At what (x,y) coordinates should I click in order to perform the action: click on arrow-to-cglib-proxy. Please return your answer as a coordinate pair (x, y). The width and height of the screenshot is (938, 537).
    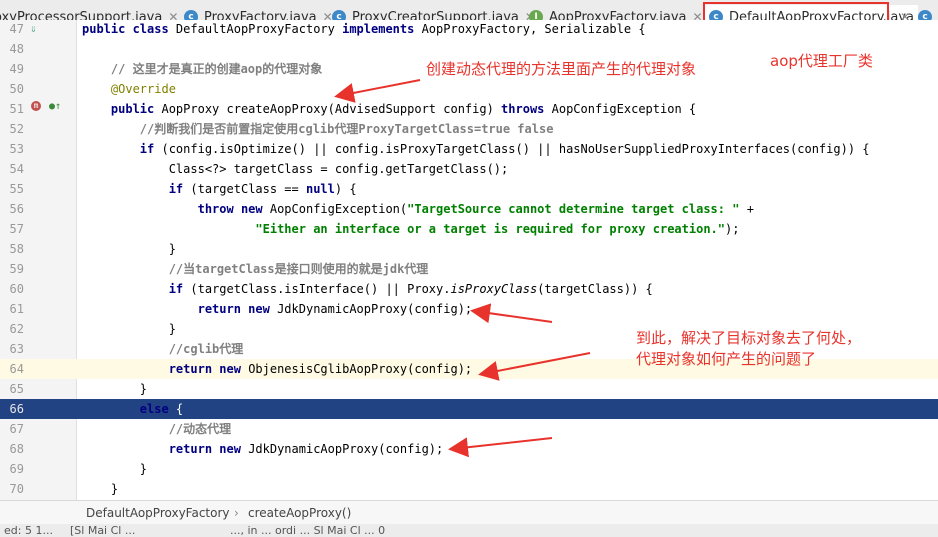
    Looking at the image, I should click on (534, 366).